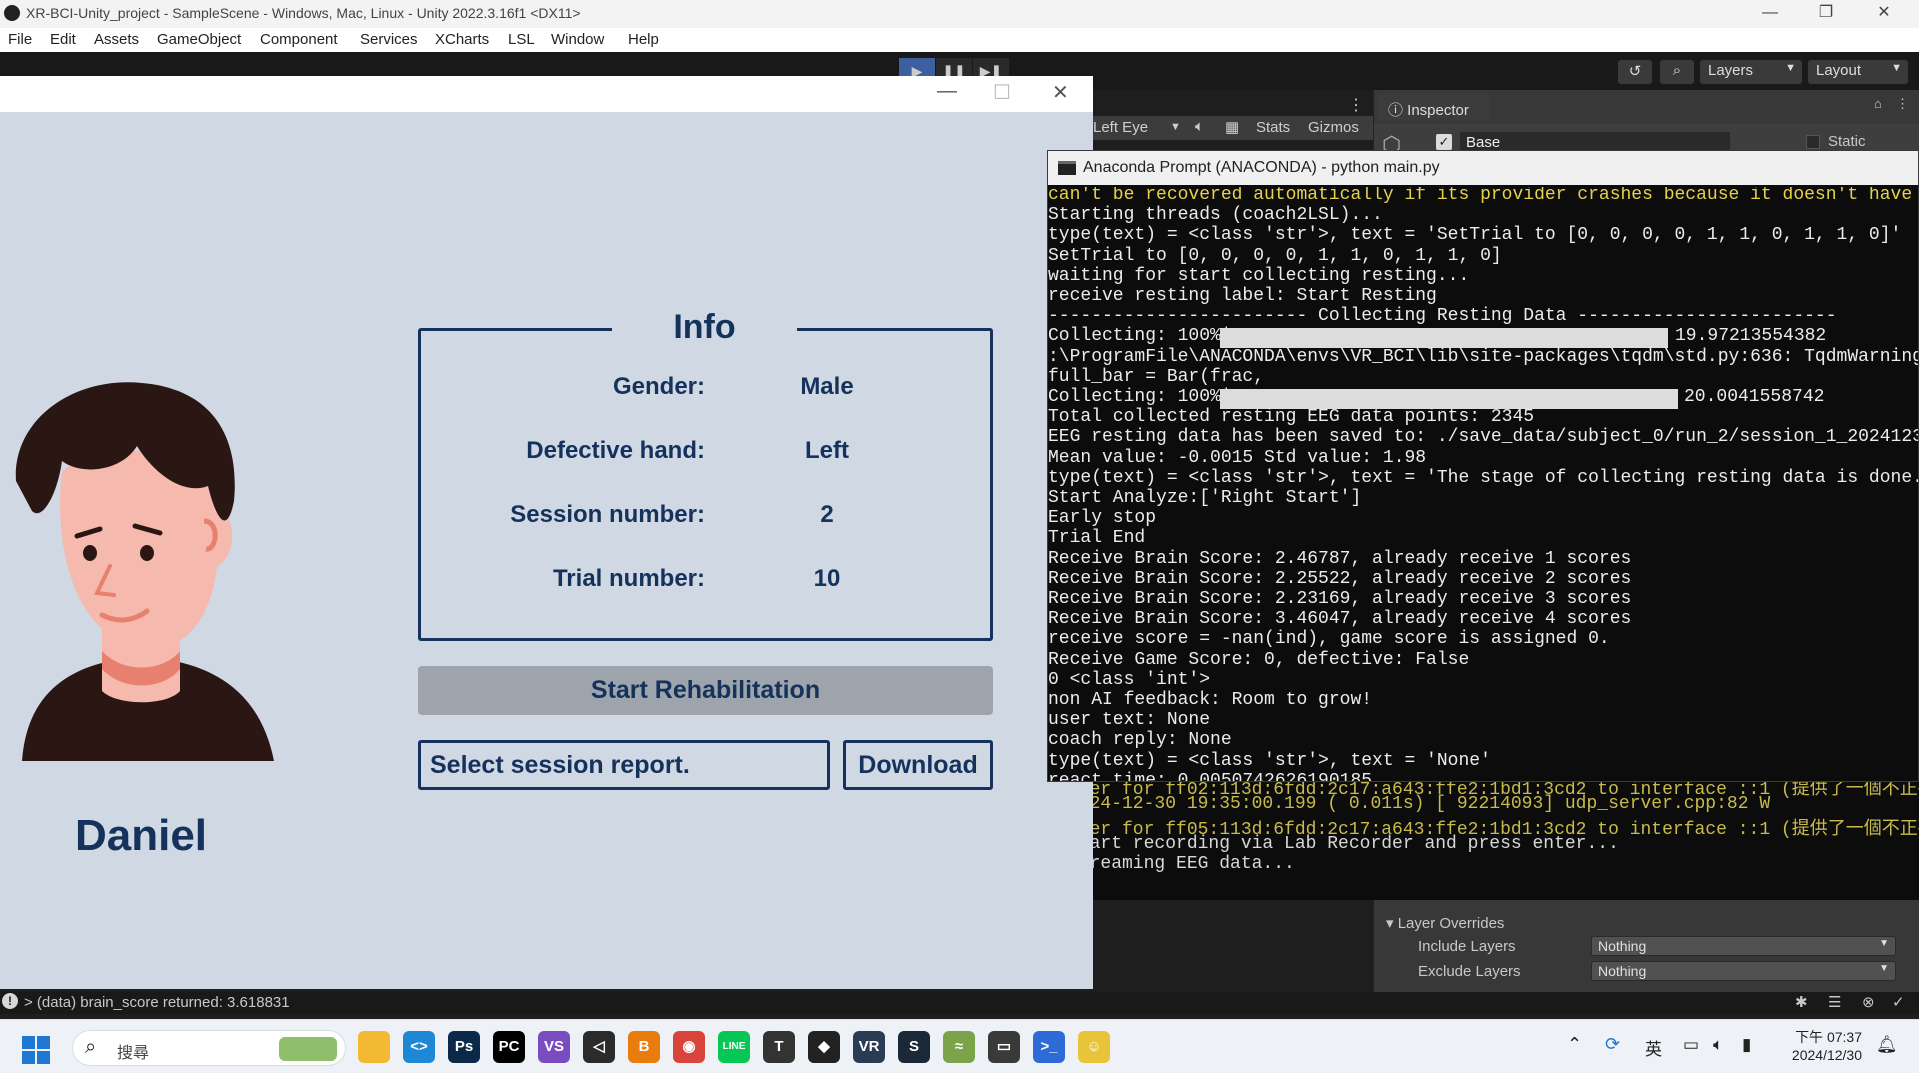  Describe the element at coordinates (1574, 1044) in the screenshot. I see `chevron-up-icon: ⌃` at that location.